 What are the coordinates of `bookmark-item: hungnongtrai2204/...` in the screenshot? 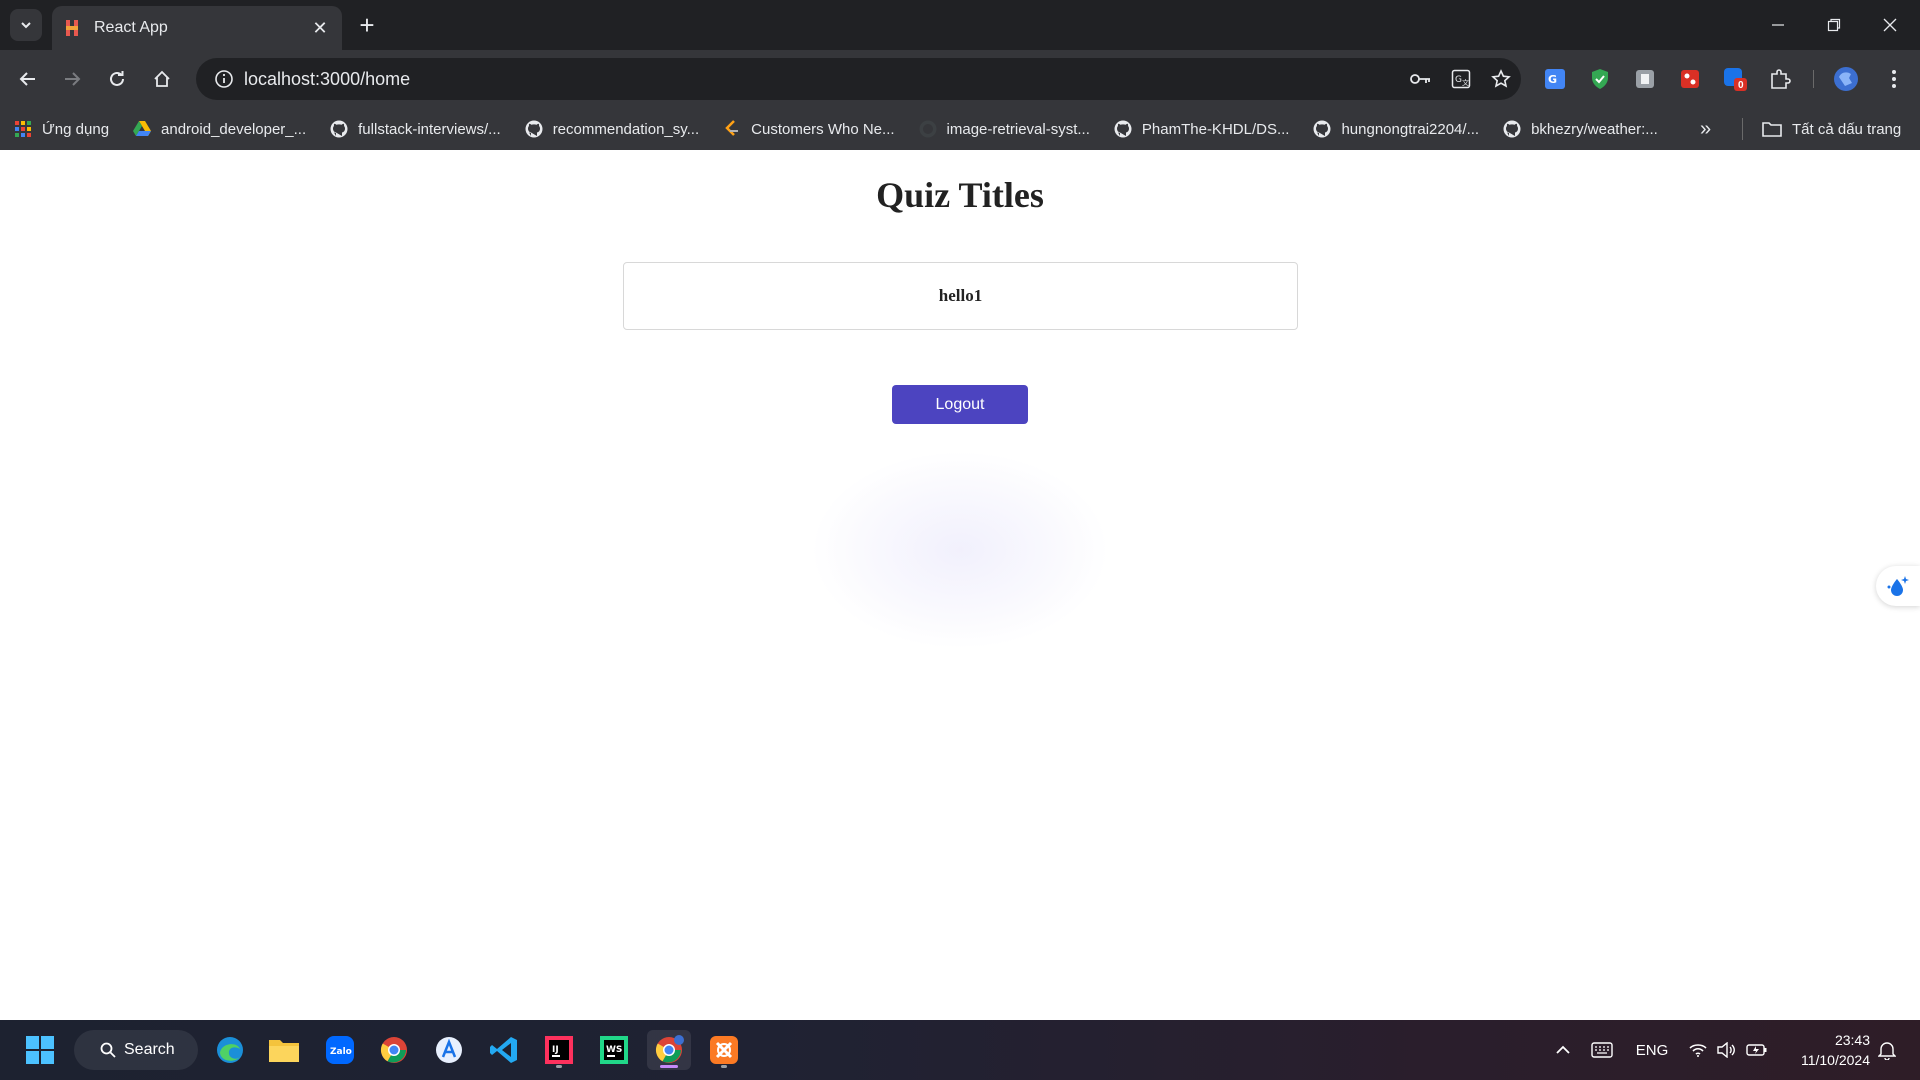 It's located at (1396, 129).